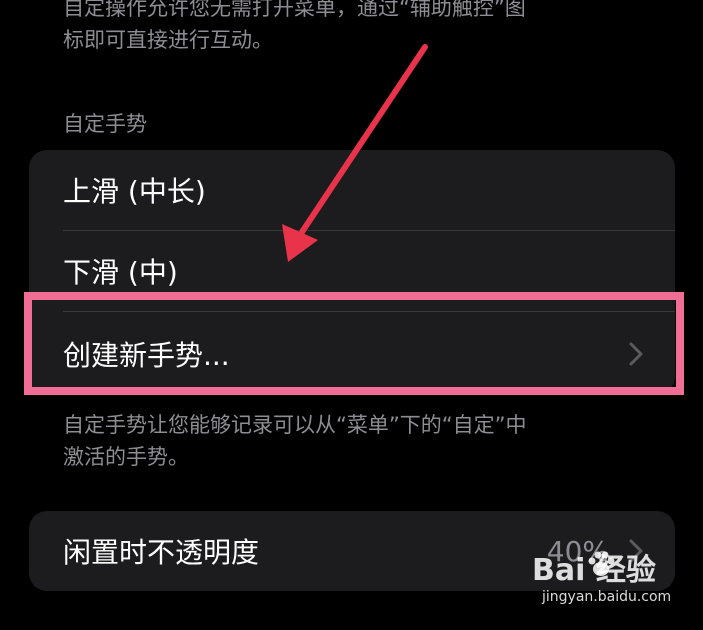  Describe the element at coordinates (355, 153) in the screenshot. I see `red-arrow-annotation` at that location.